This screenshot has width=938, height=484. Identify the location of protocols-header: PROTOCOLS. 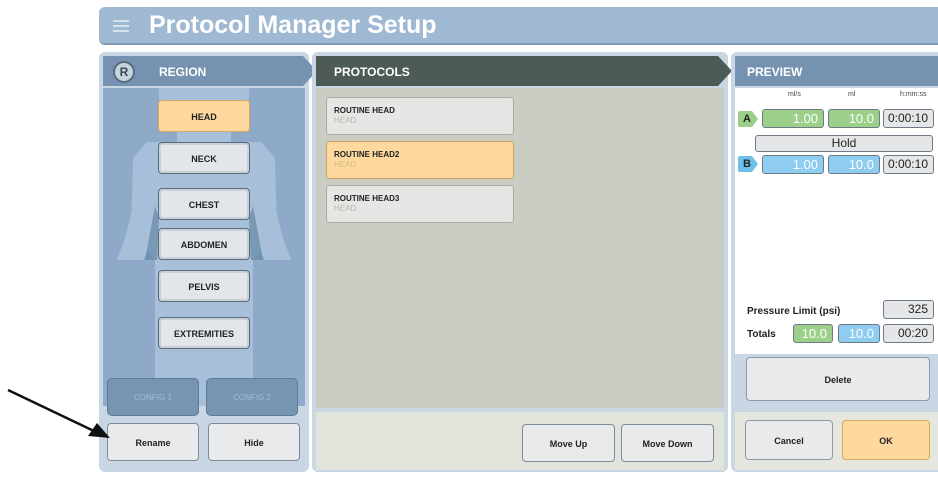
(517, 71).